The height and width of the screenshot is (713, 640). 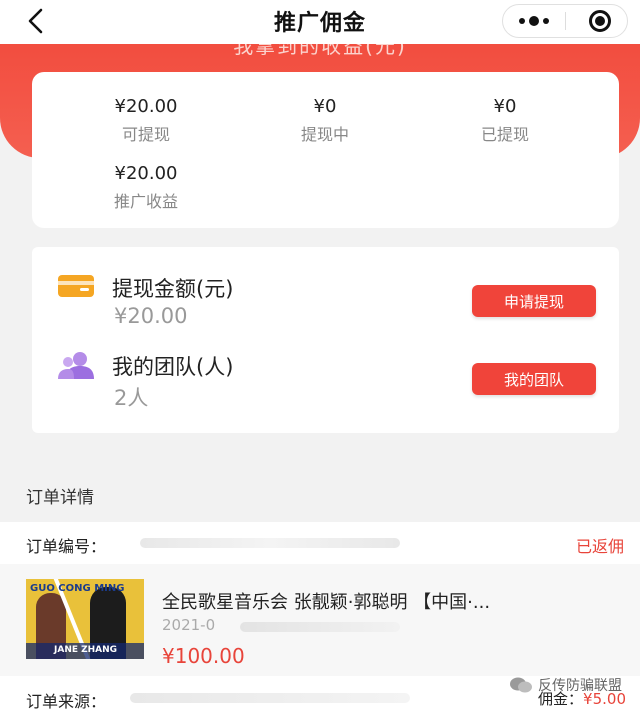 I want to click on stat-withdrawn: ¥0 已提现, so click(x=505, y=120).